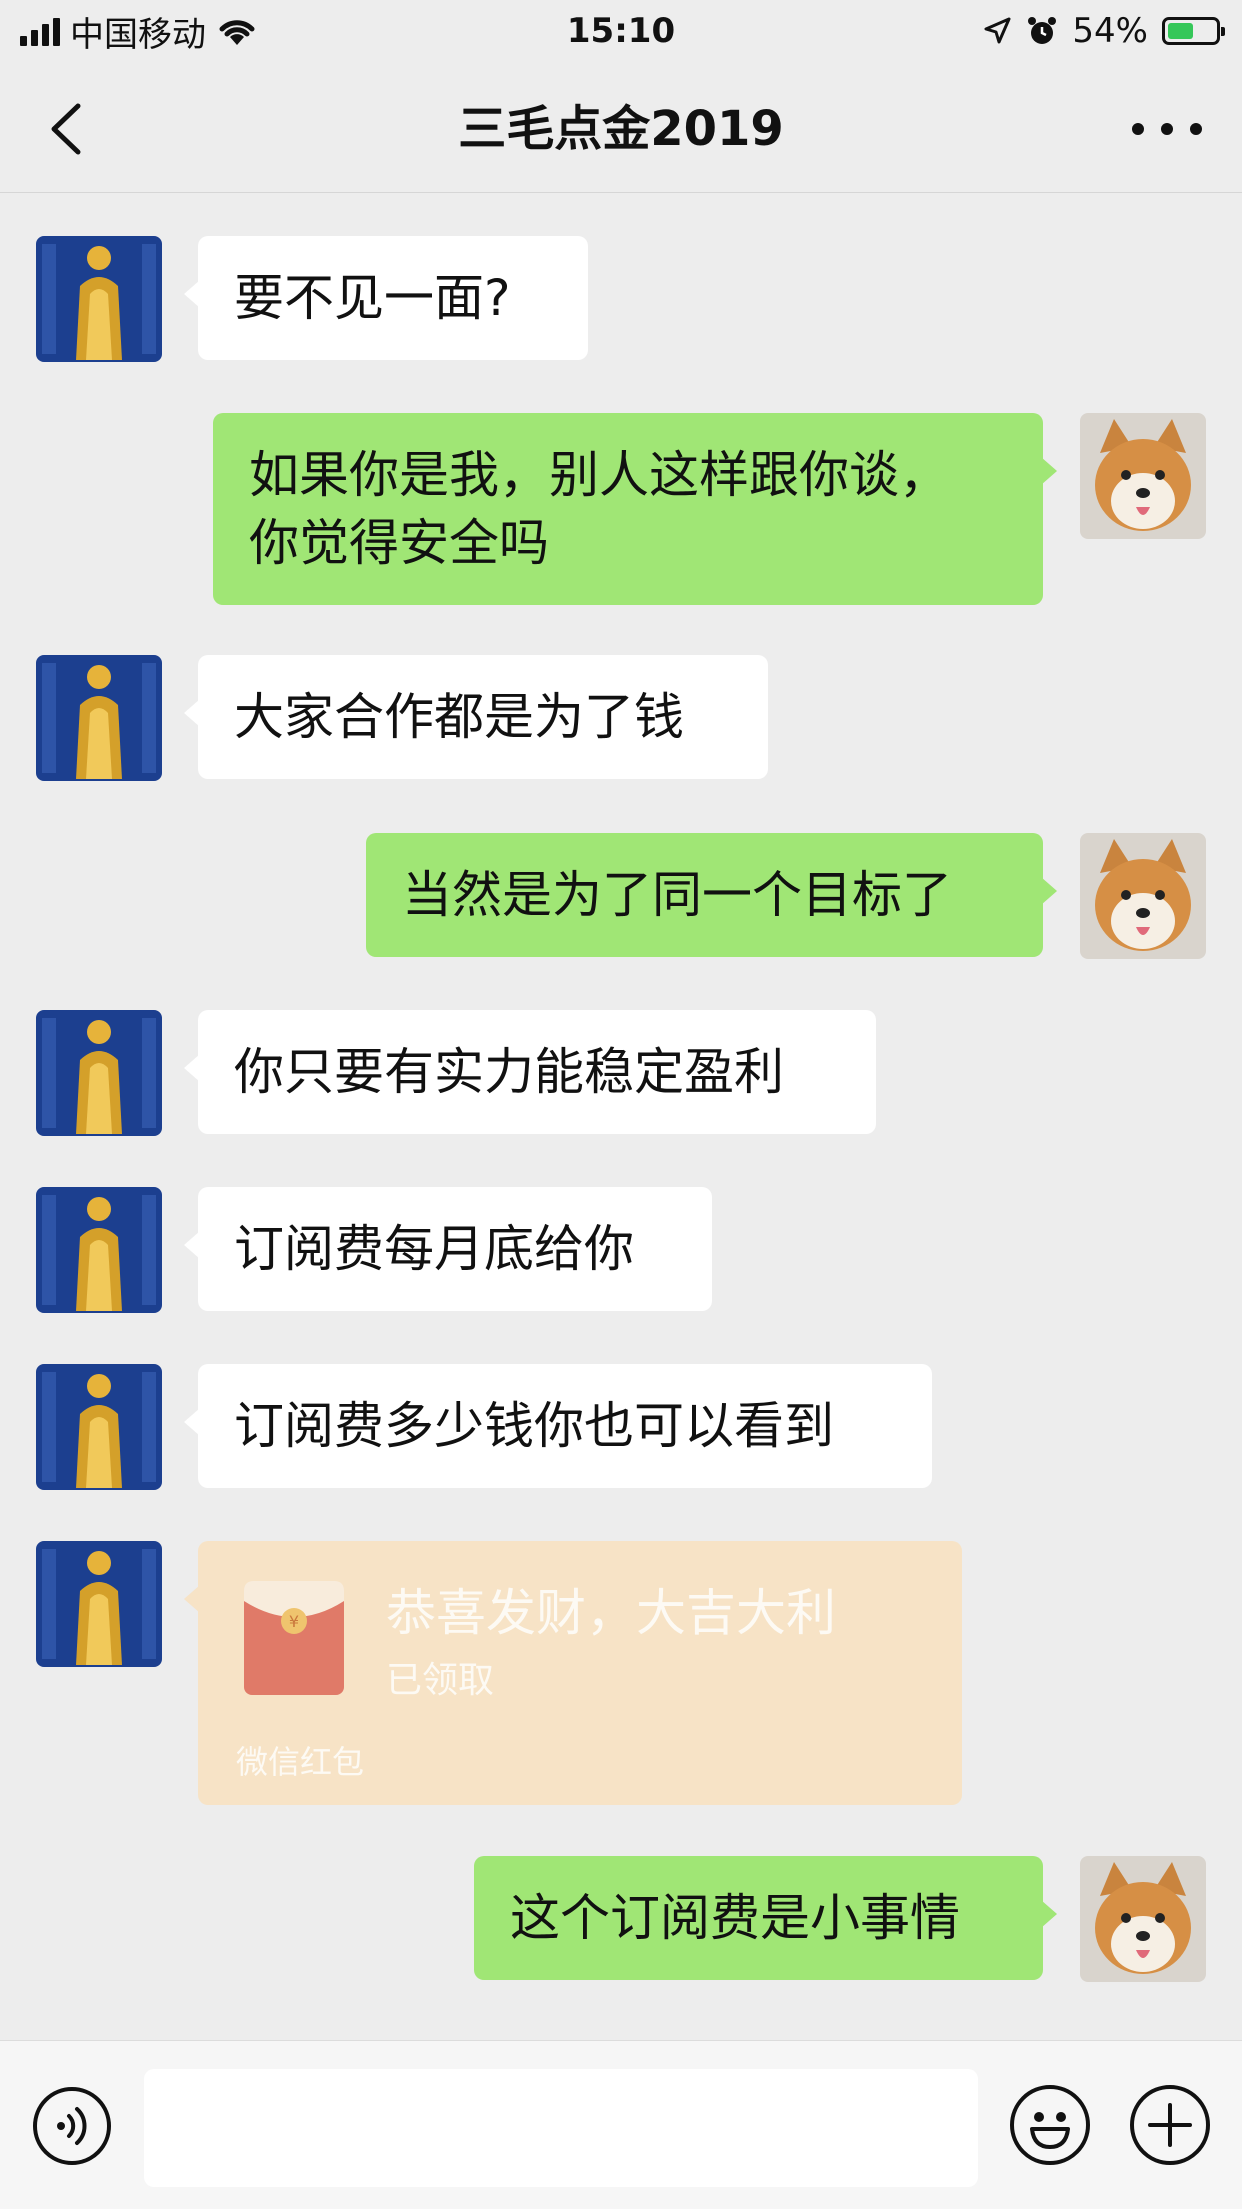  I want to click on message-text: 要不见一面?, so click(372, 298).